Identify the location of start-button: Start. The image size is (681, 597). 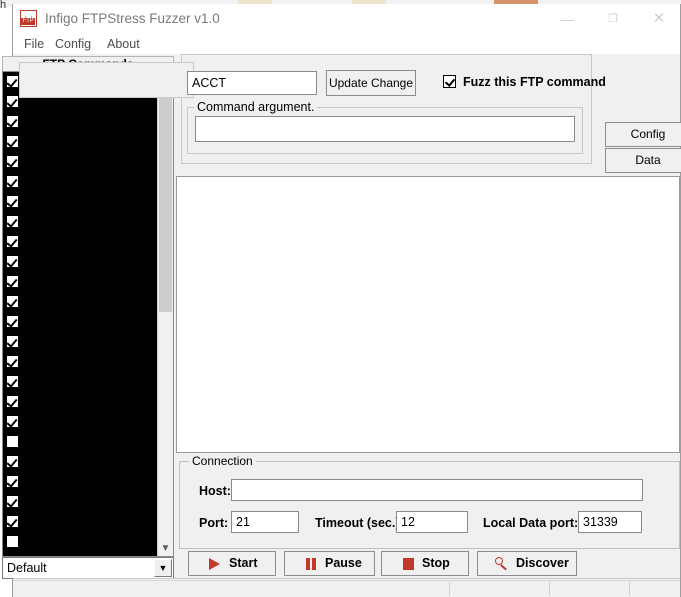
(232, 563).